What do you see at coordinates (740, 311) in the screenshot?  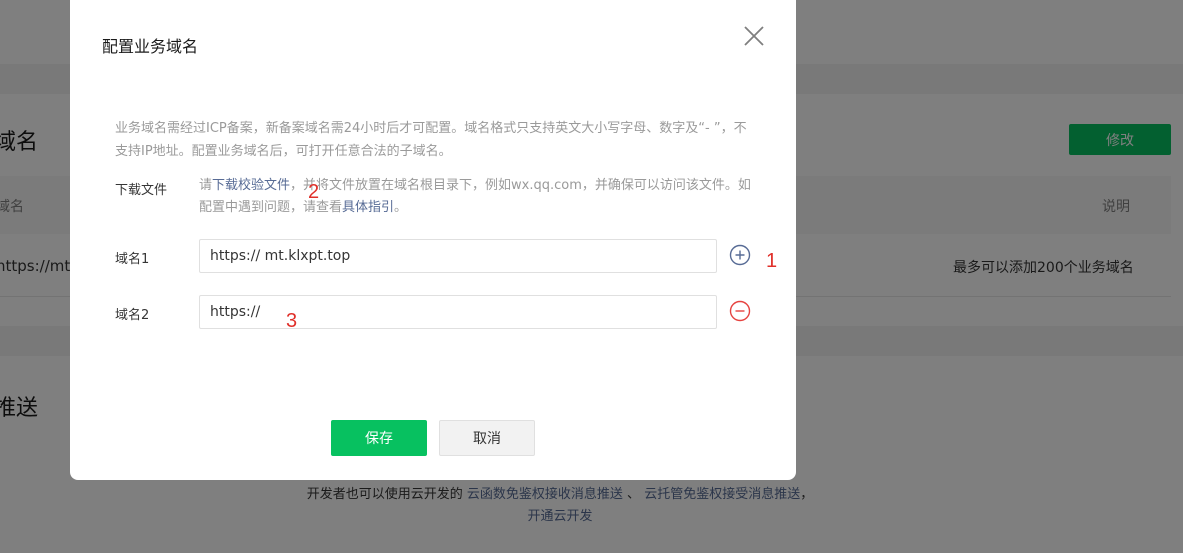 I see `remove-icon` at bounding box center [740, 311].